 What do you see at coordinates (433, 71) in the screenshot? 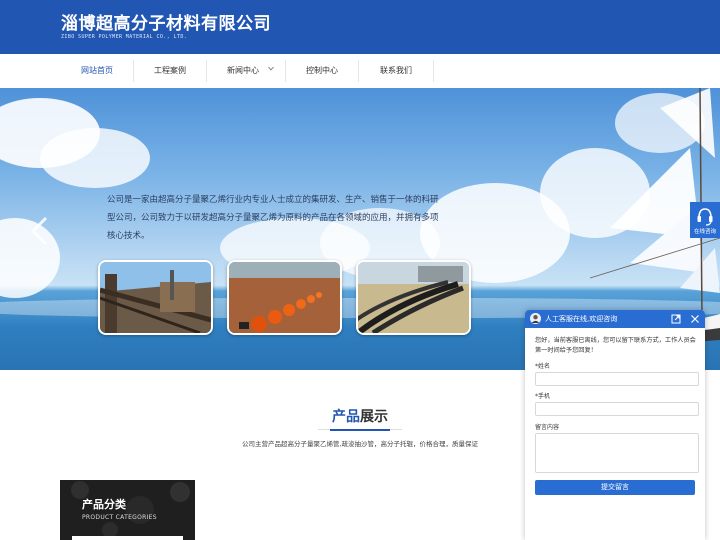
I see `nav-divider` at bounding box center [433, 71].